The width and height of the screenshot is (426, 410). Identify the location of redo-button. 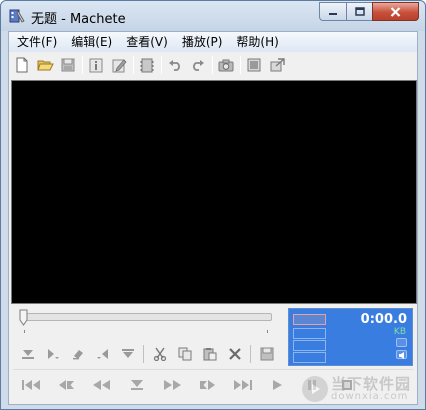
(198, 65).